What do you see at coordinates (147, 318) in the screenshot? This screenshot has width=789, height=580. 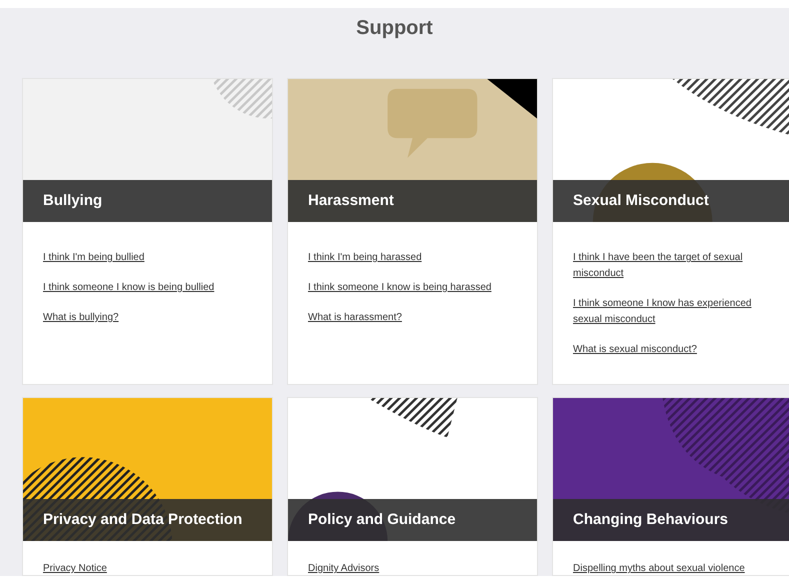 I see `topic-link: What is bullying?` at bounding box center [147, 318].